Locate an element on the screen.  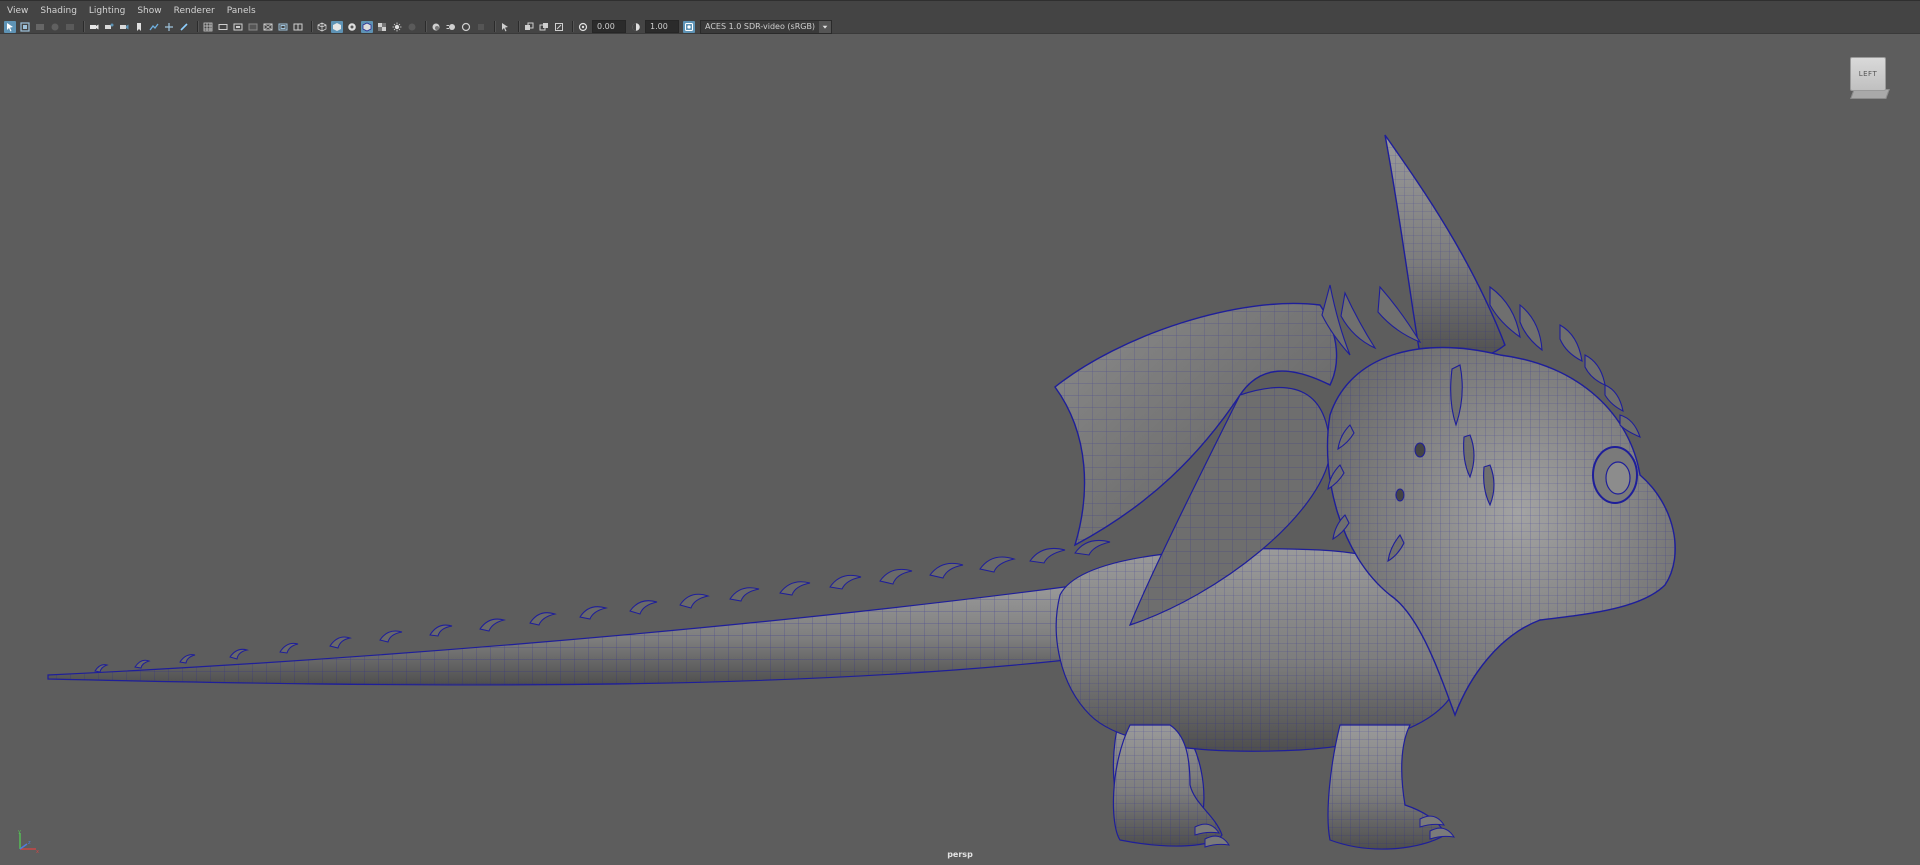
image-plane-toggle-icon is located at coordinates (154, 27).